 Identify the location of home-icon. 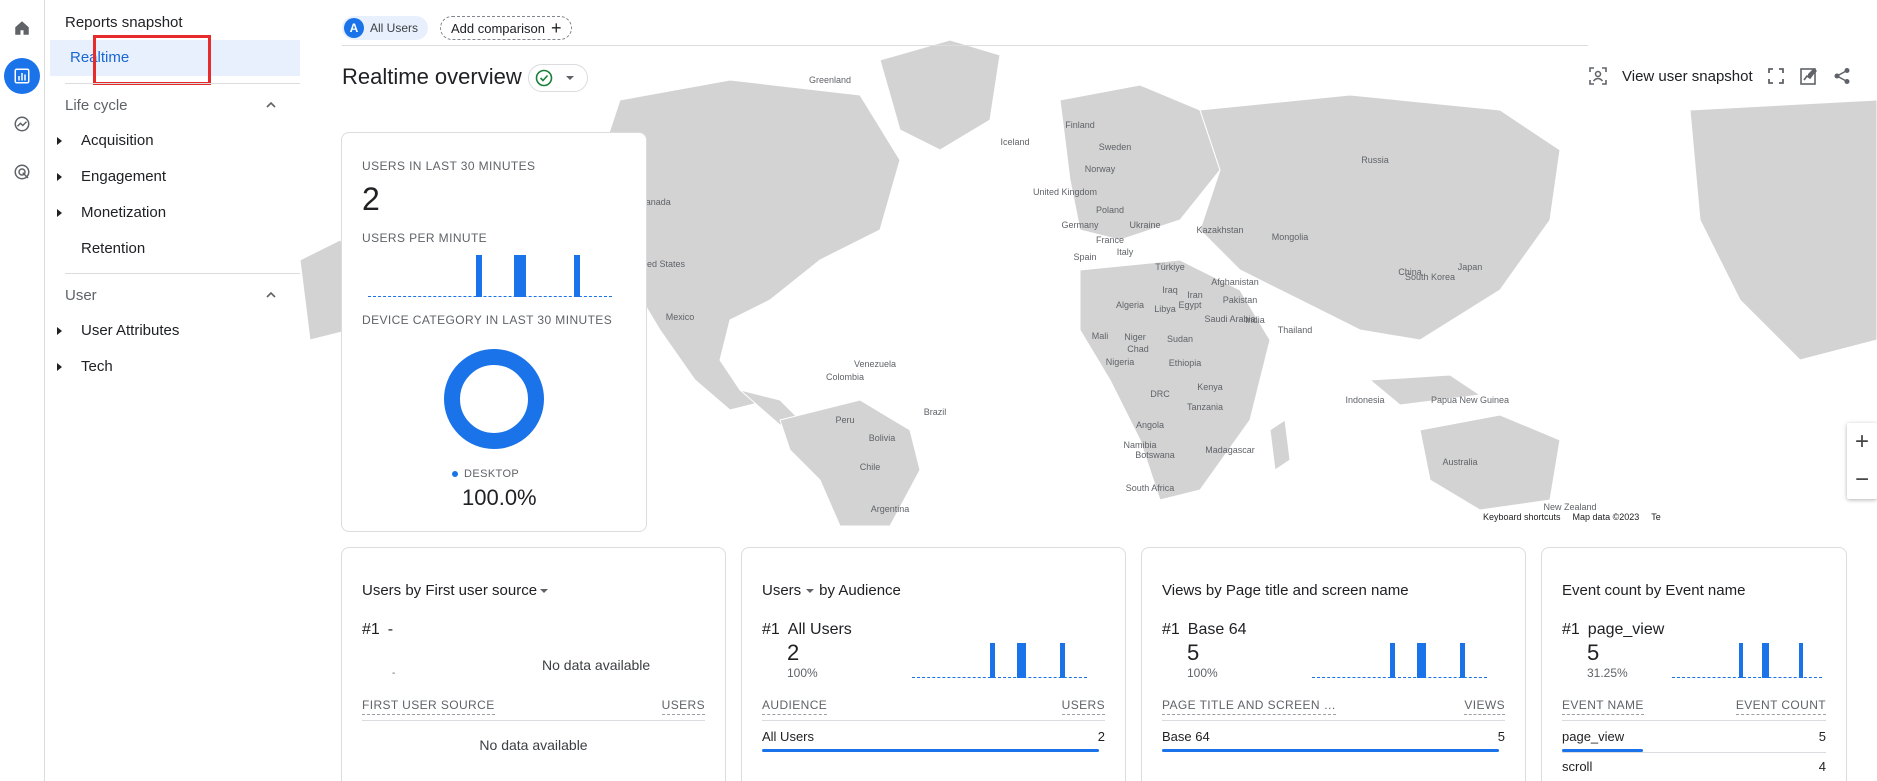
(22, 28).